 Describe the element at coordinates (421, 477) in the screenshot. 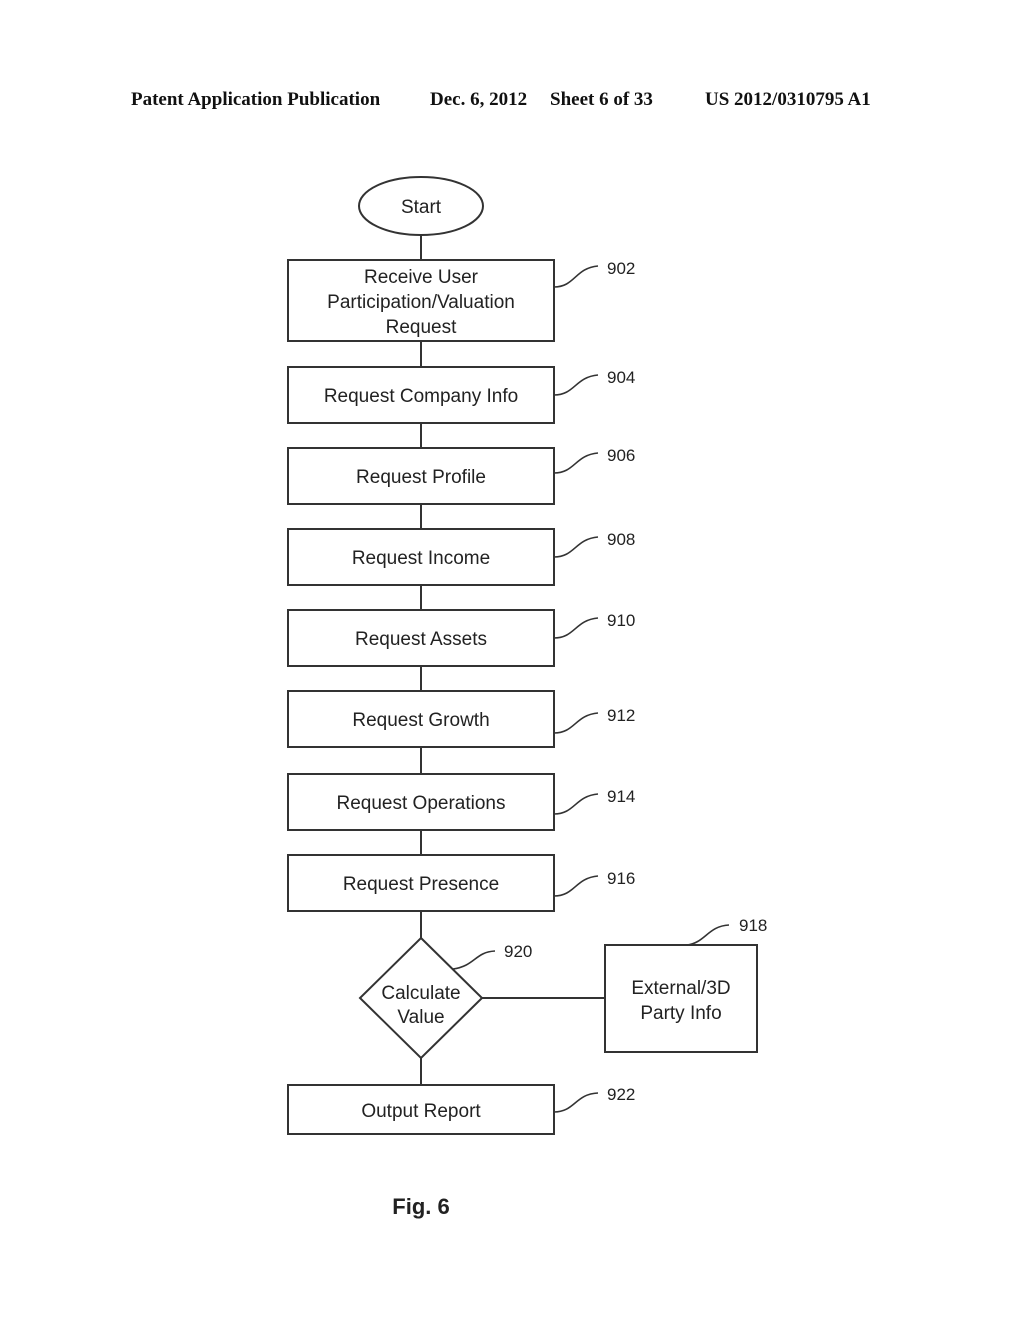

I see `step-906-label: Request Profile` at that location.